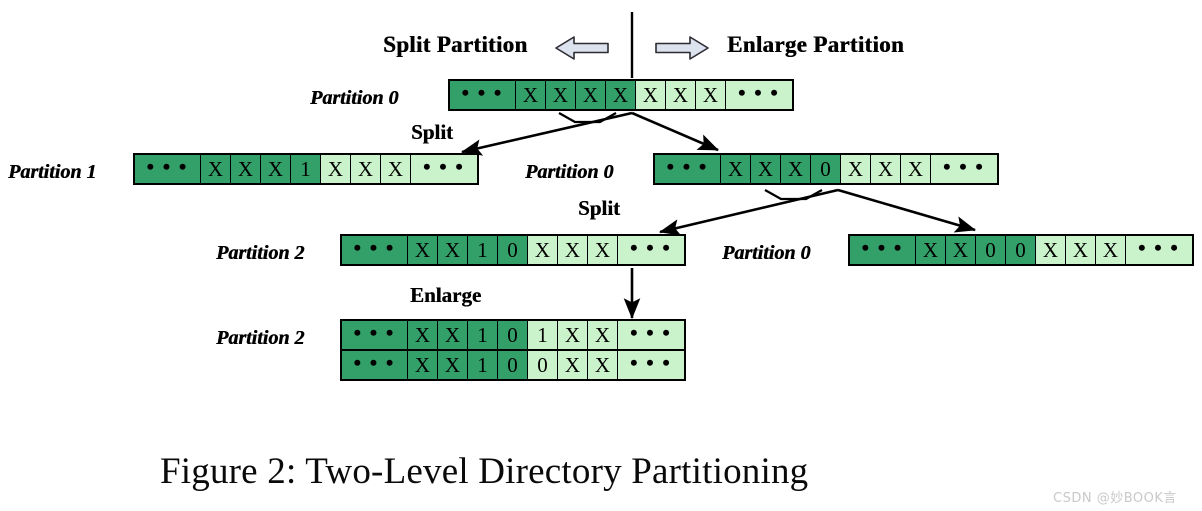 The width and height of the screenshot is (1202, 511). Describe the element at coordinates (569, 172) in the screenshot. I see `row-label-level-1-partition-0: Partition 0` at that location.